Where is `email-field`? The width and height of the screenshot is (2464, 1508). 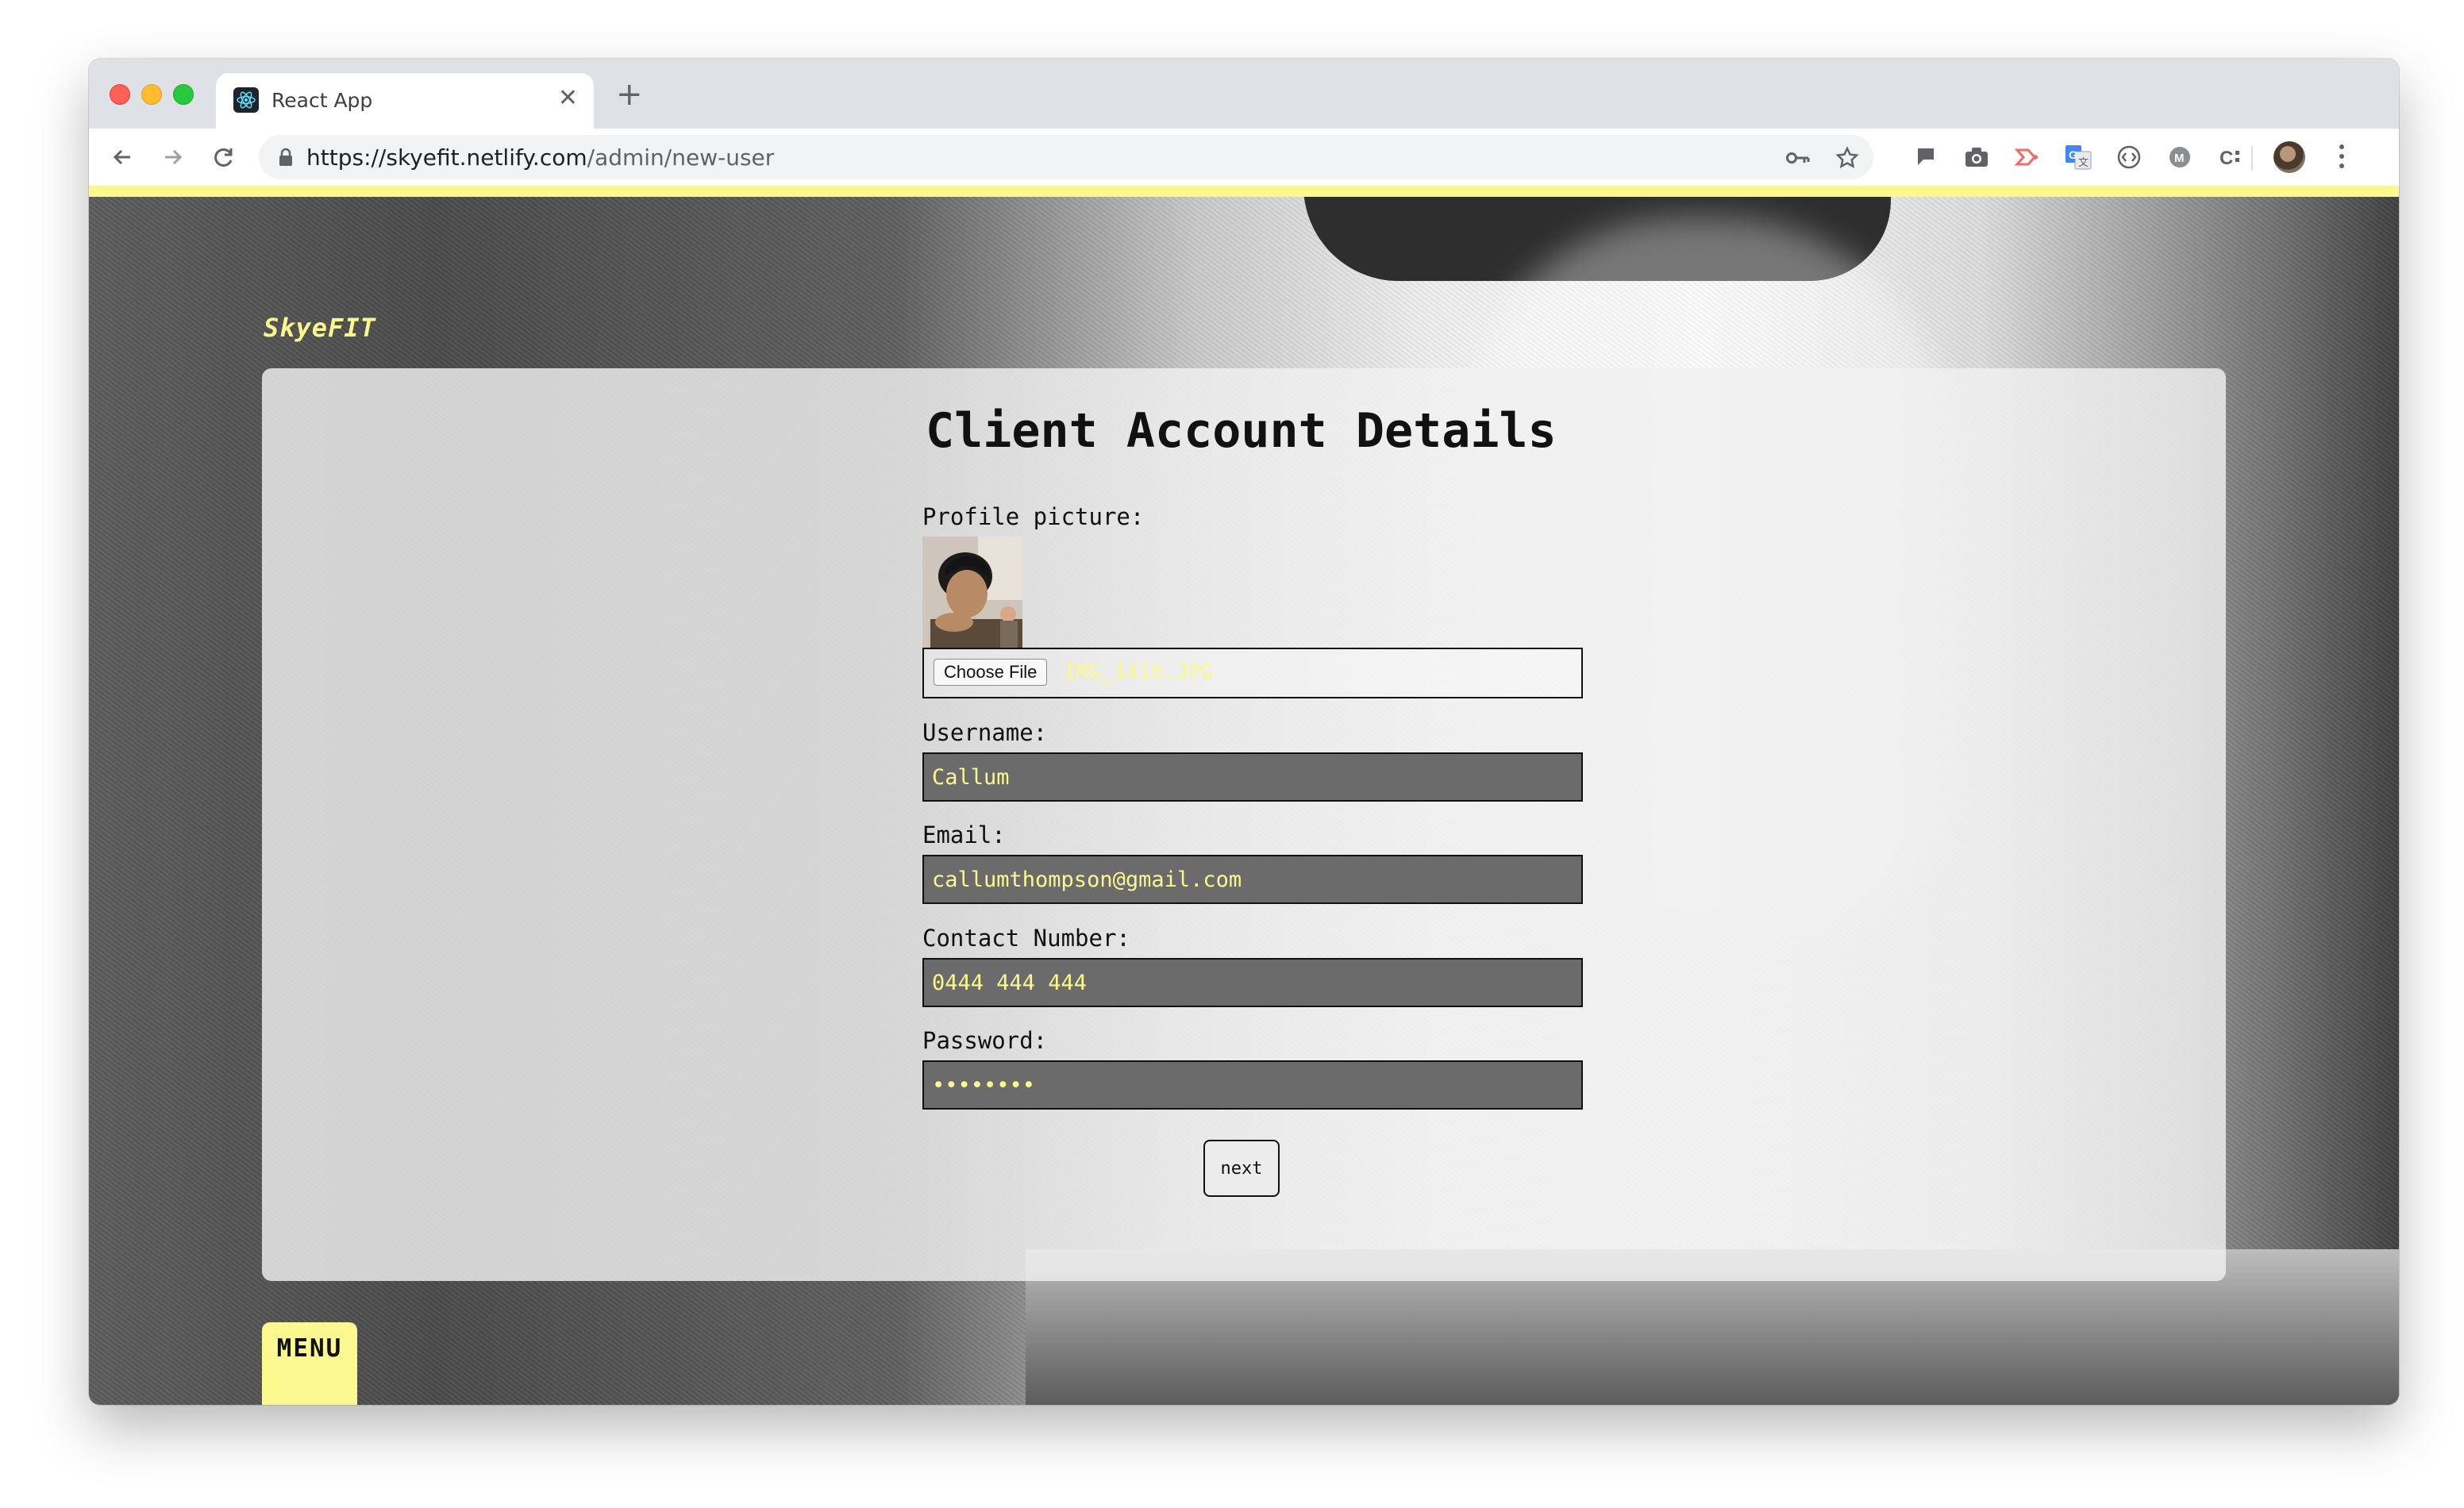
email-field is located at coordinates (1252, 880).